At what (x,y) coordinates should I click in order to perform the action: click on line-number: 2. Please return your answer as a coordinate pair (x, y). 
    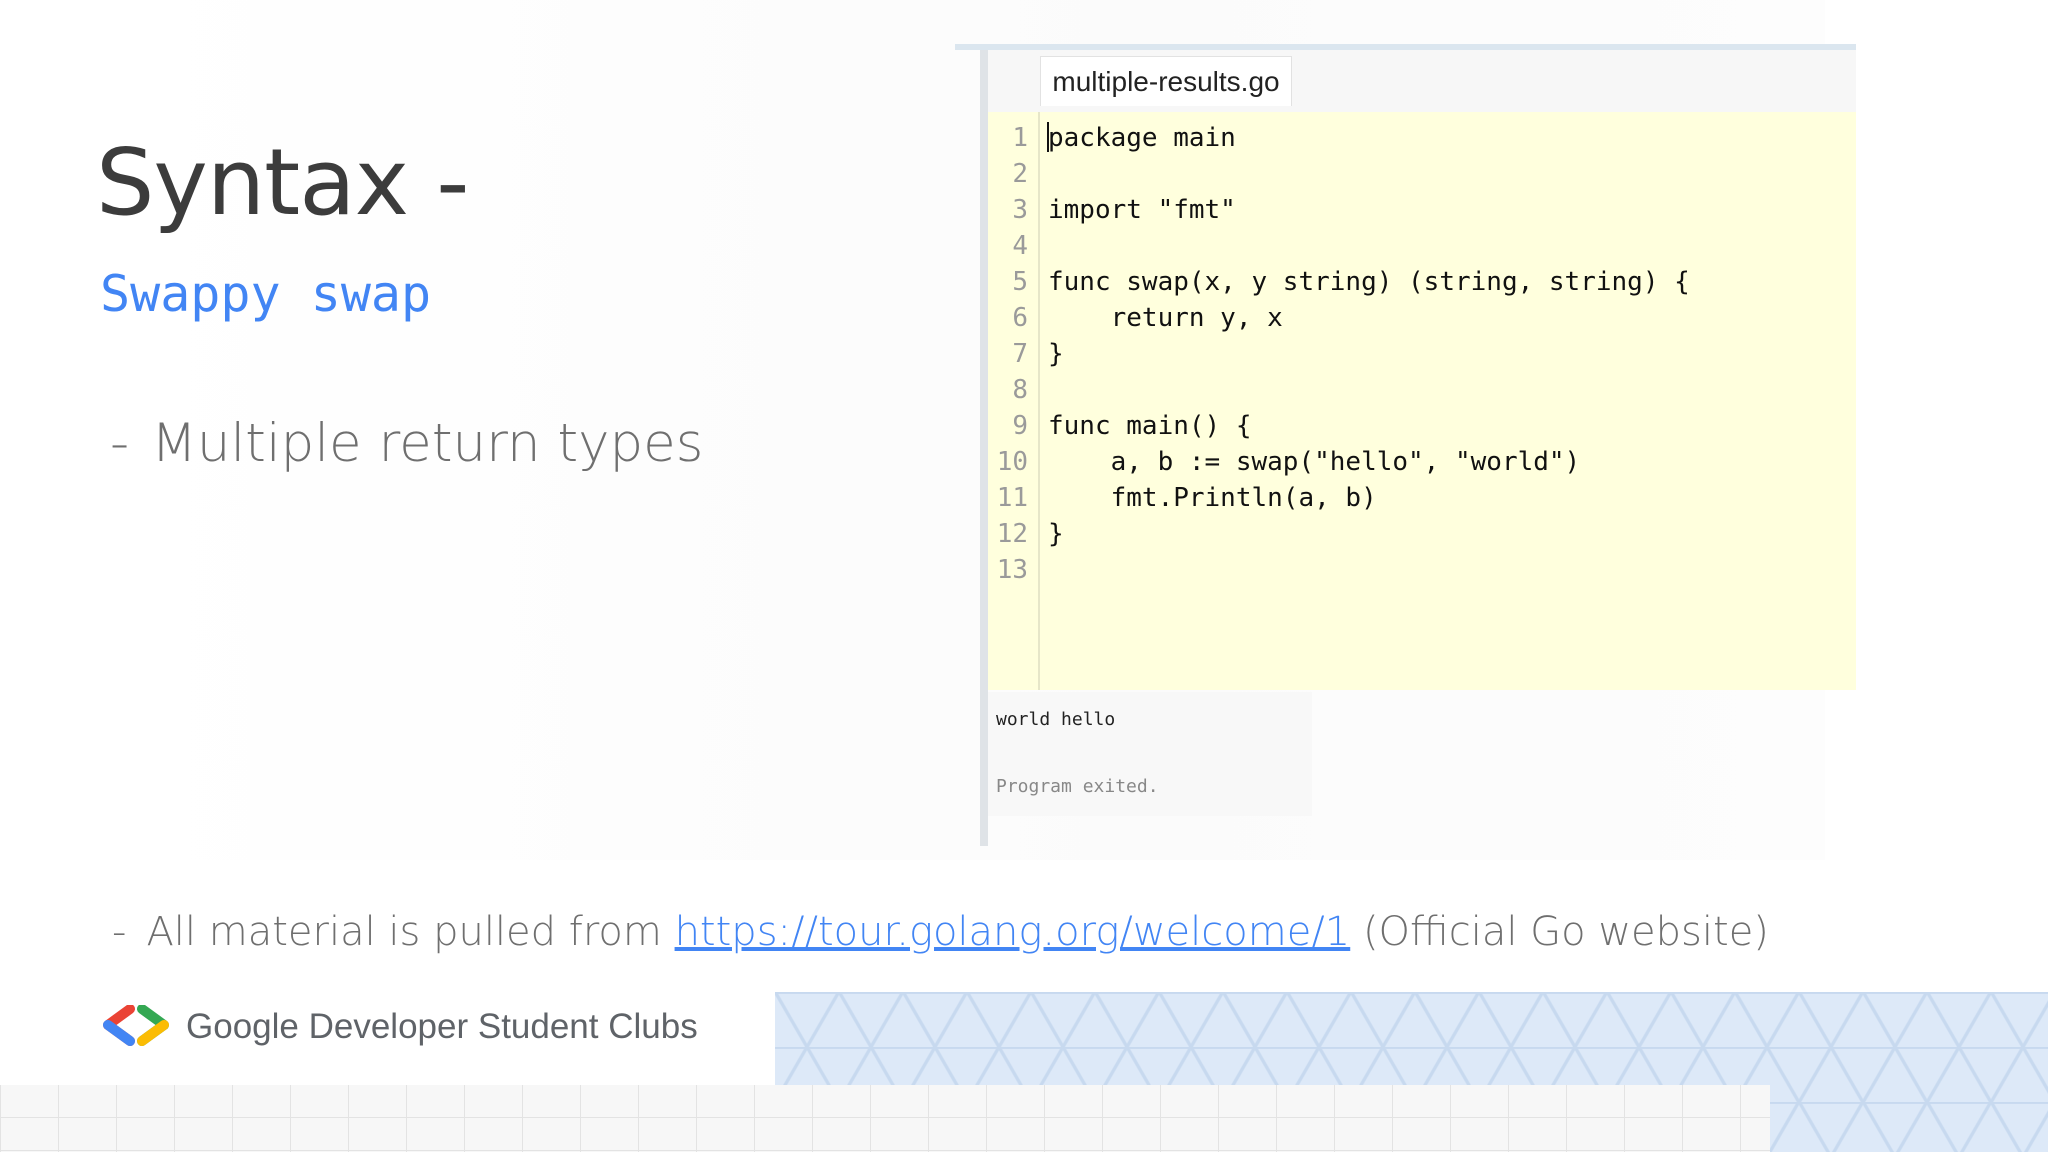
    Looking at the image, I should click on (1020, 174).